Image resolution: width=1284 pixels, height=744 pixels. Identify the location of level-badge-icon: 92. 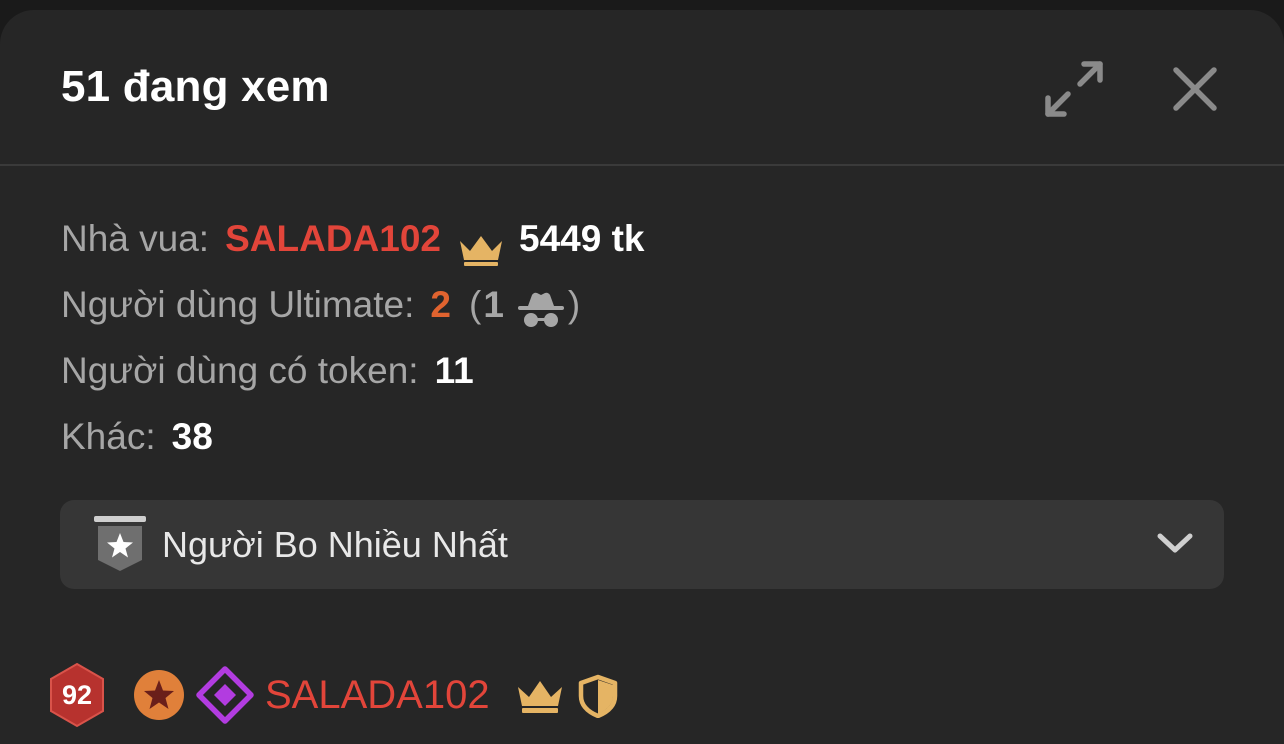
(77, 695).